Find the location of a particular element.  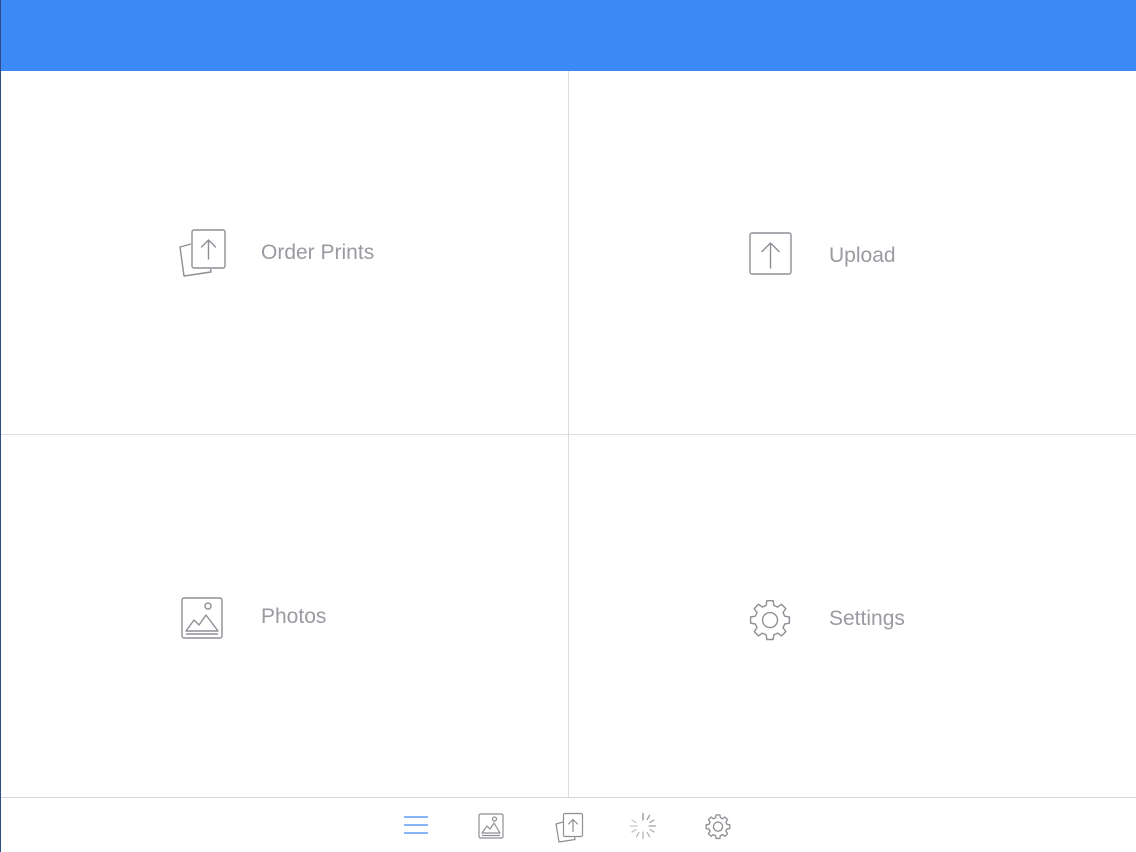

settings-label: Settings is located at coordinates (867, 618).